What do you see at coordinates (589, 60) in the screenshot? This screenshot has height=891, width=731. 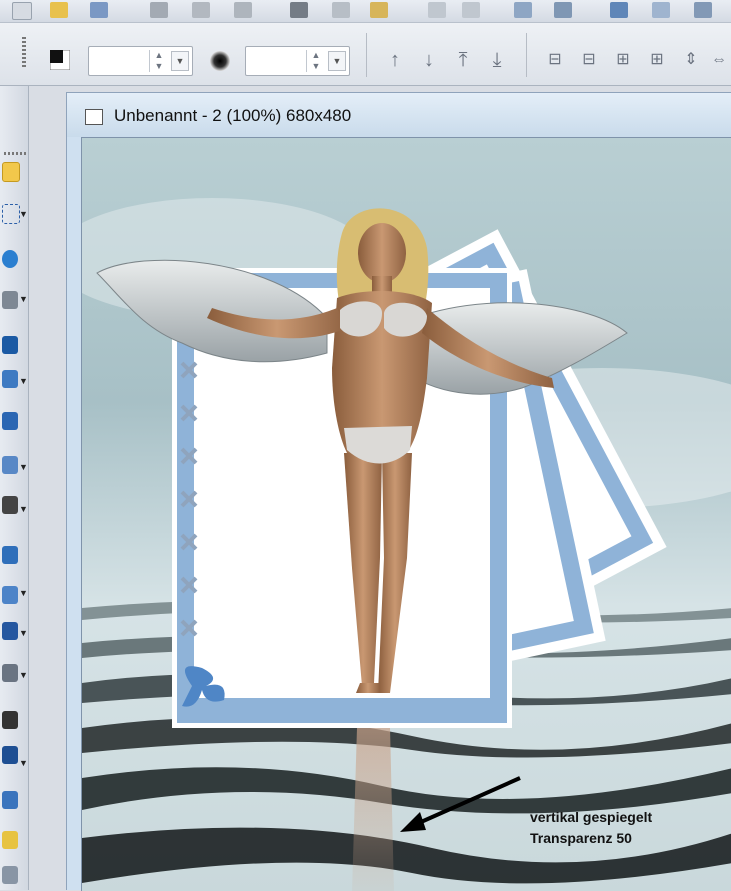 I see `align-right-icon: ⊟` at bounding box center [589, 60].